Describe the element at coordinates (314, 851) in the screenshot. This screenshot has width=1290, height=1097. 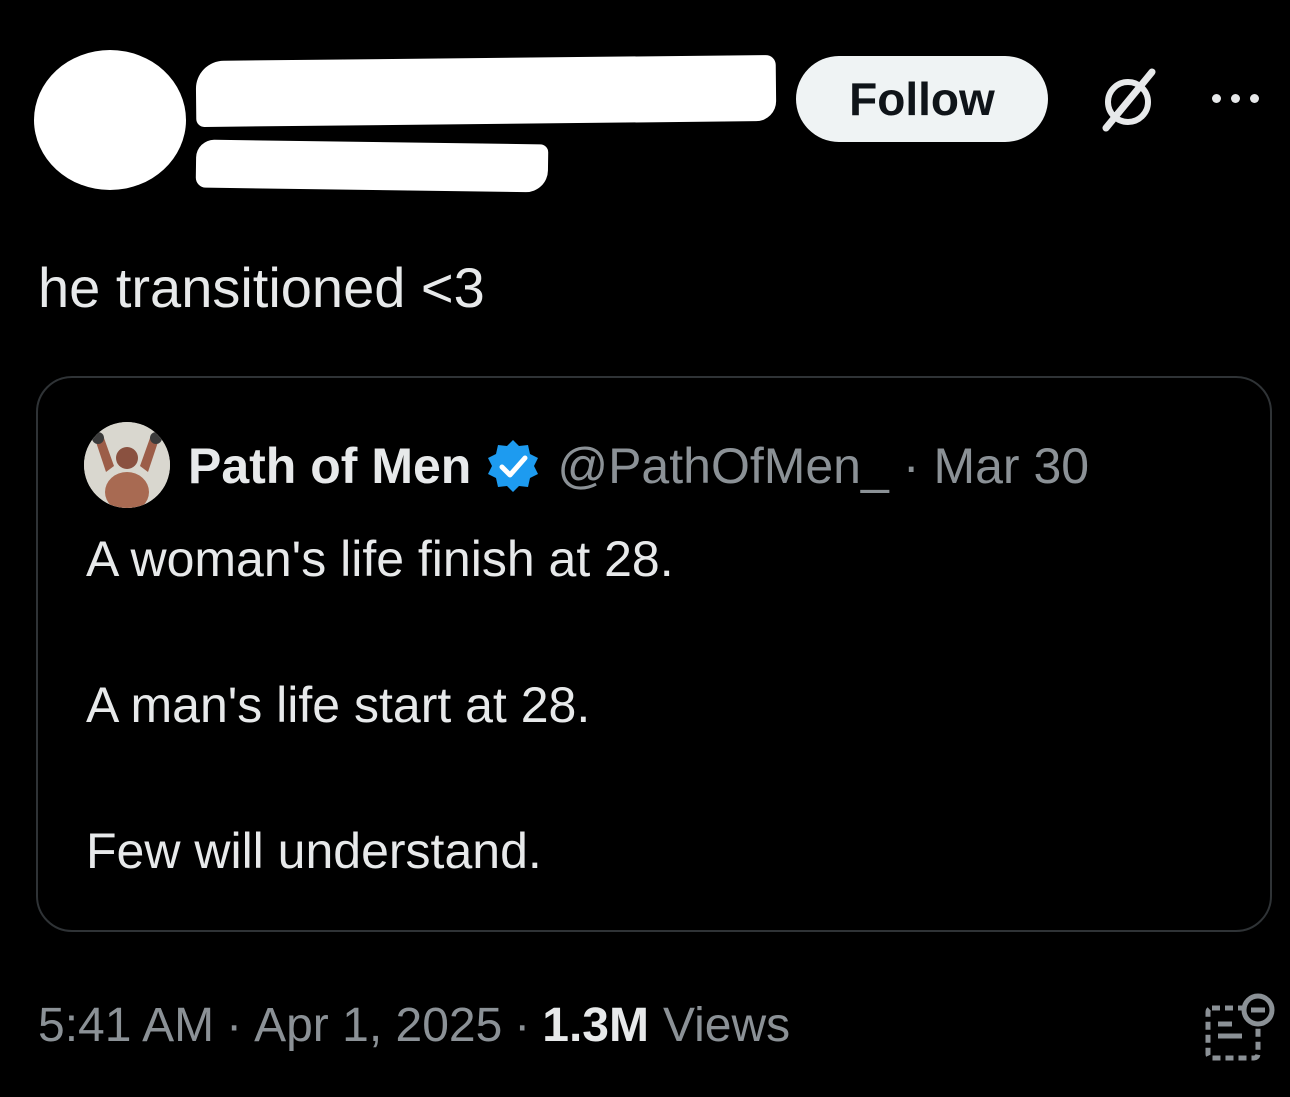
I see `quoted-text-line-3: Few will understand.` at that location.